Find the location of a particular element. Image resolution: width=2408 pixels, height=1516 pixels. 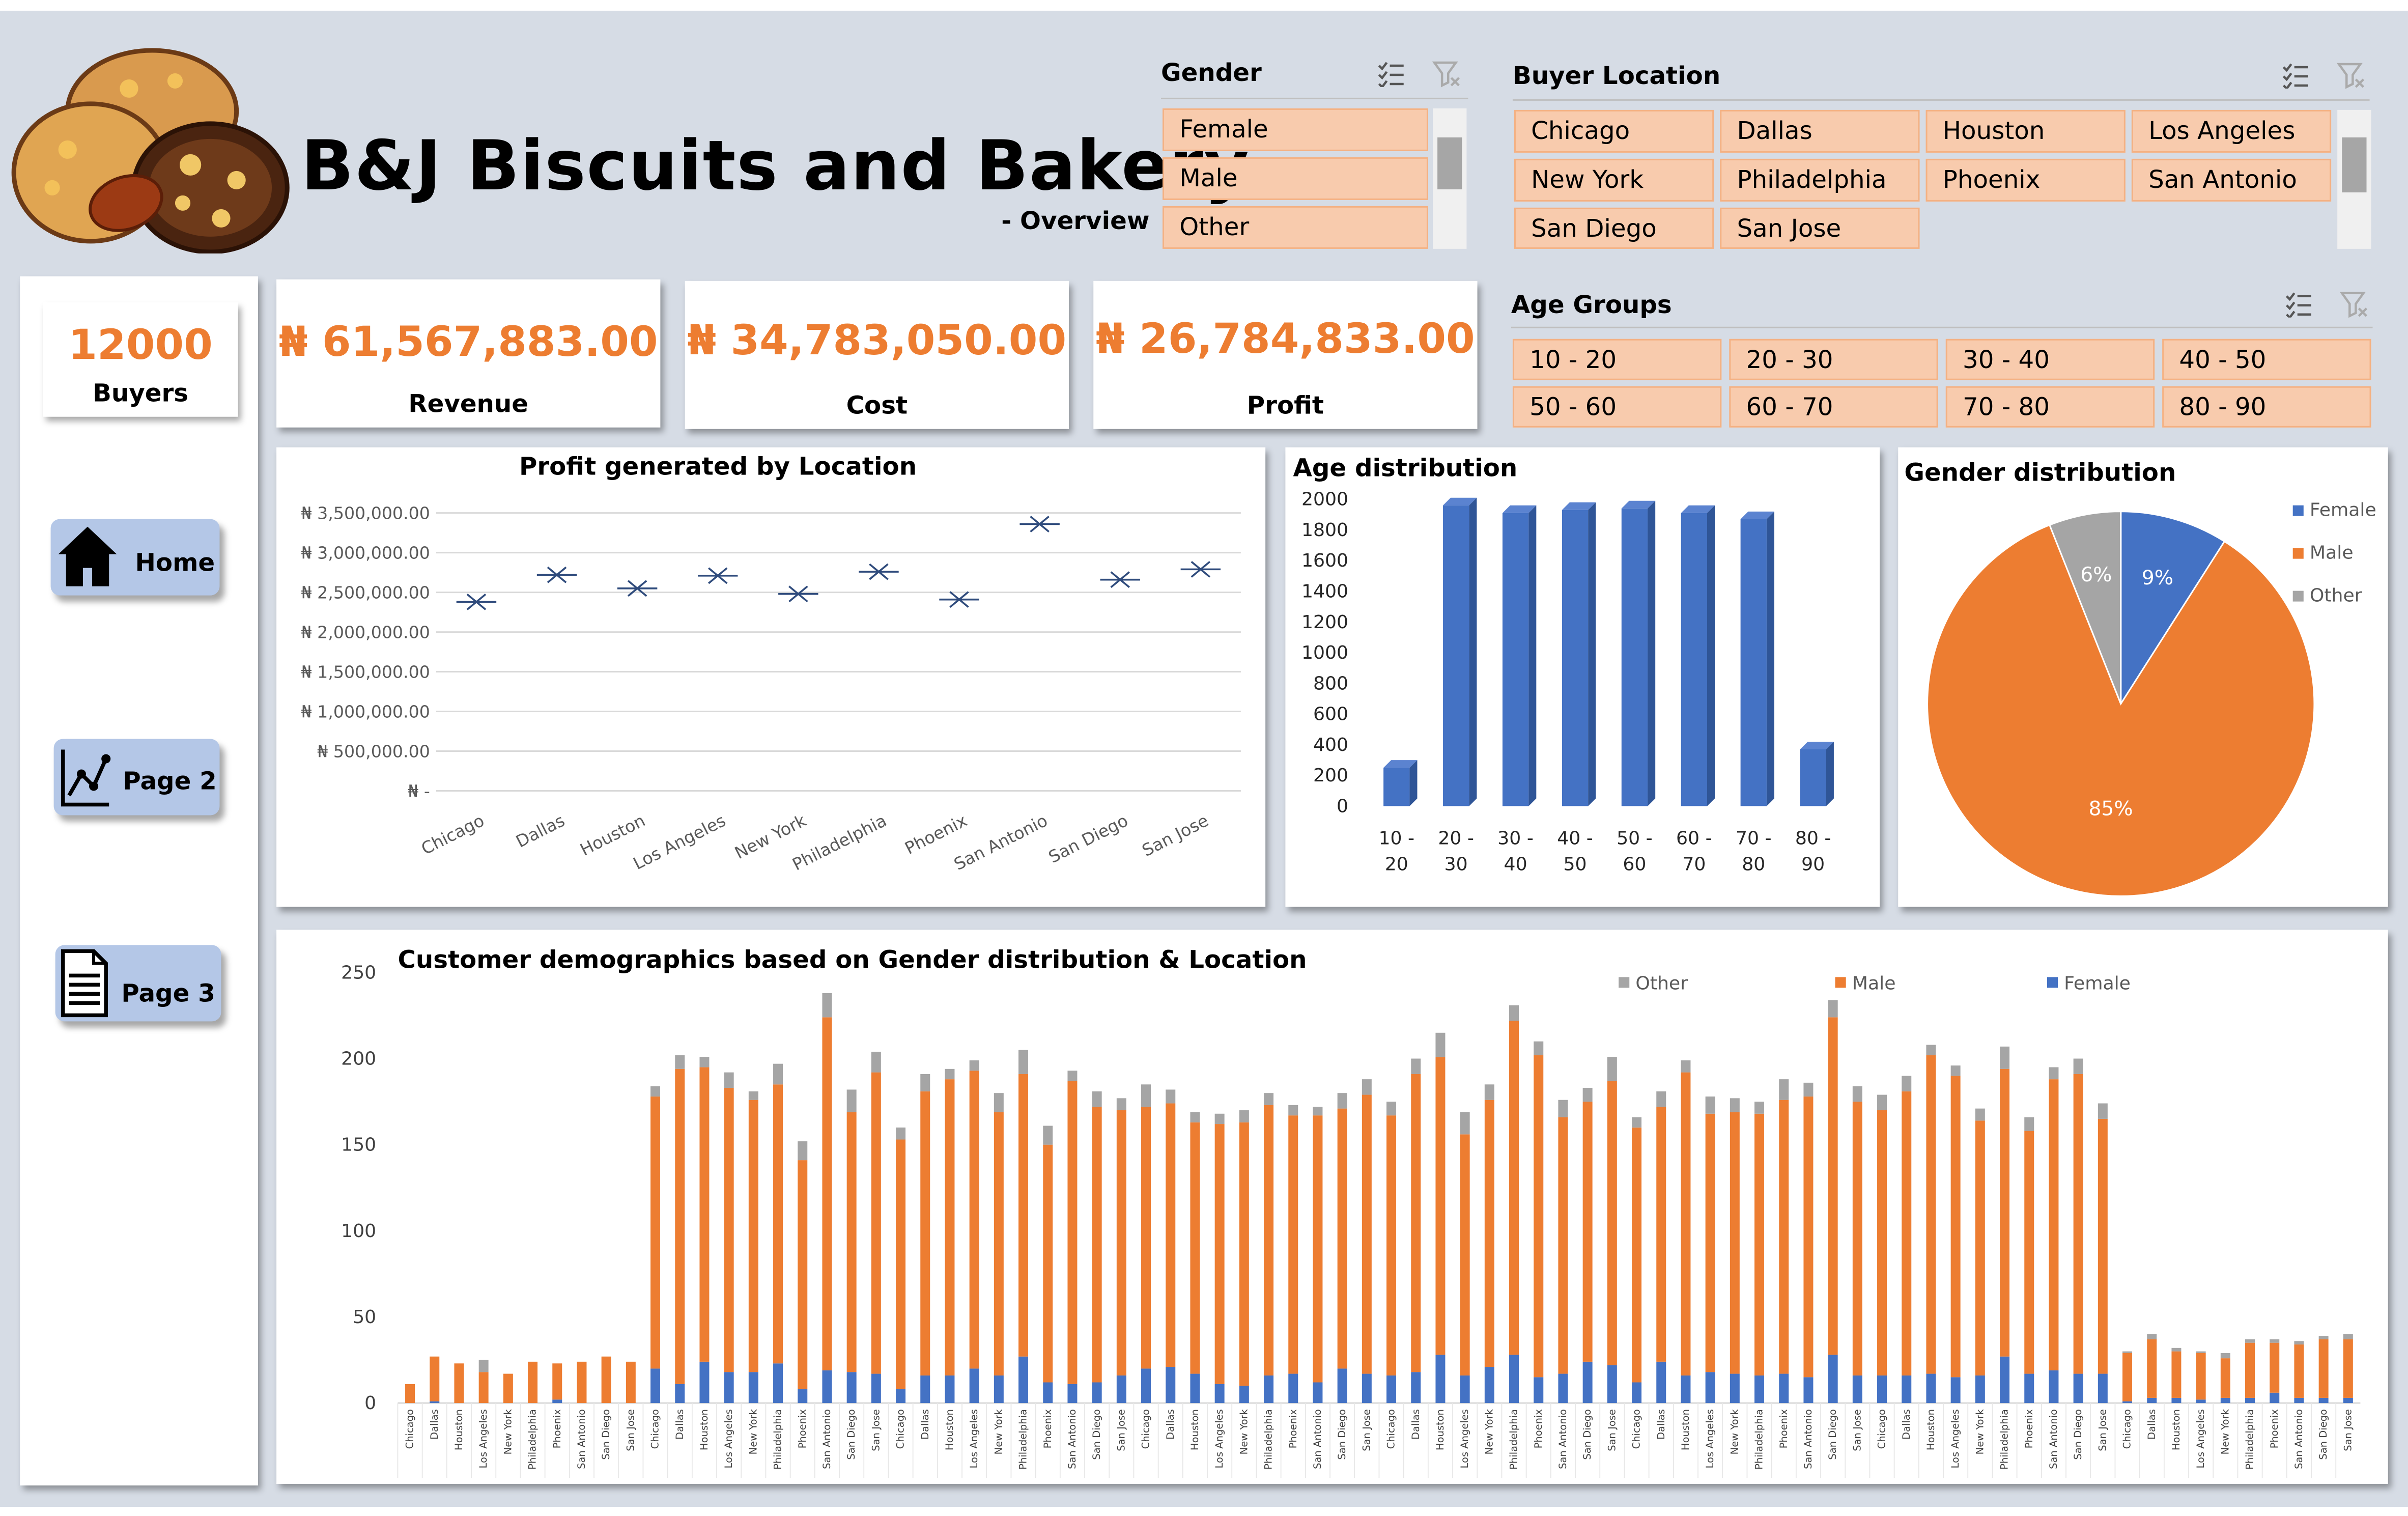

y-tick-label: 1400 is located at coordinates (1324, 591).